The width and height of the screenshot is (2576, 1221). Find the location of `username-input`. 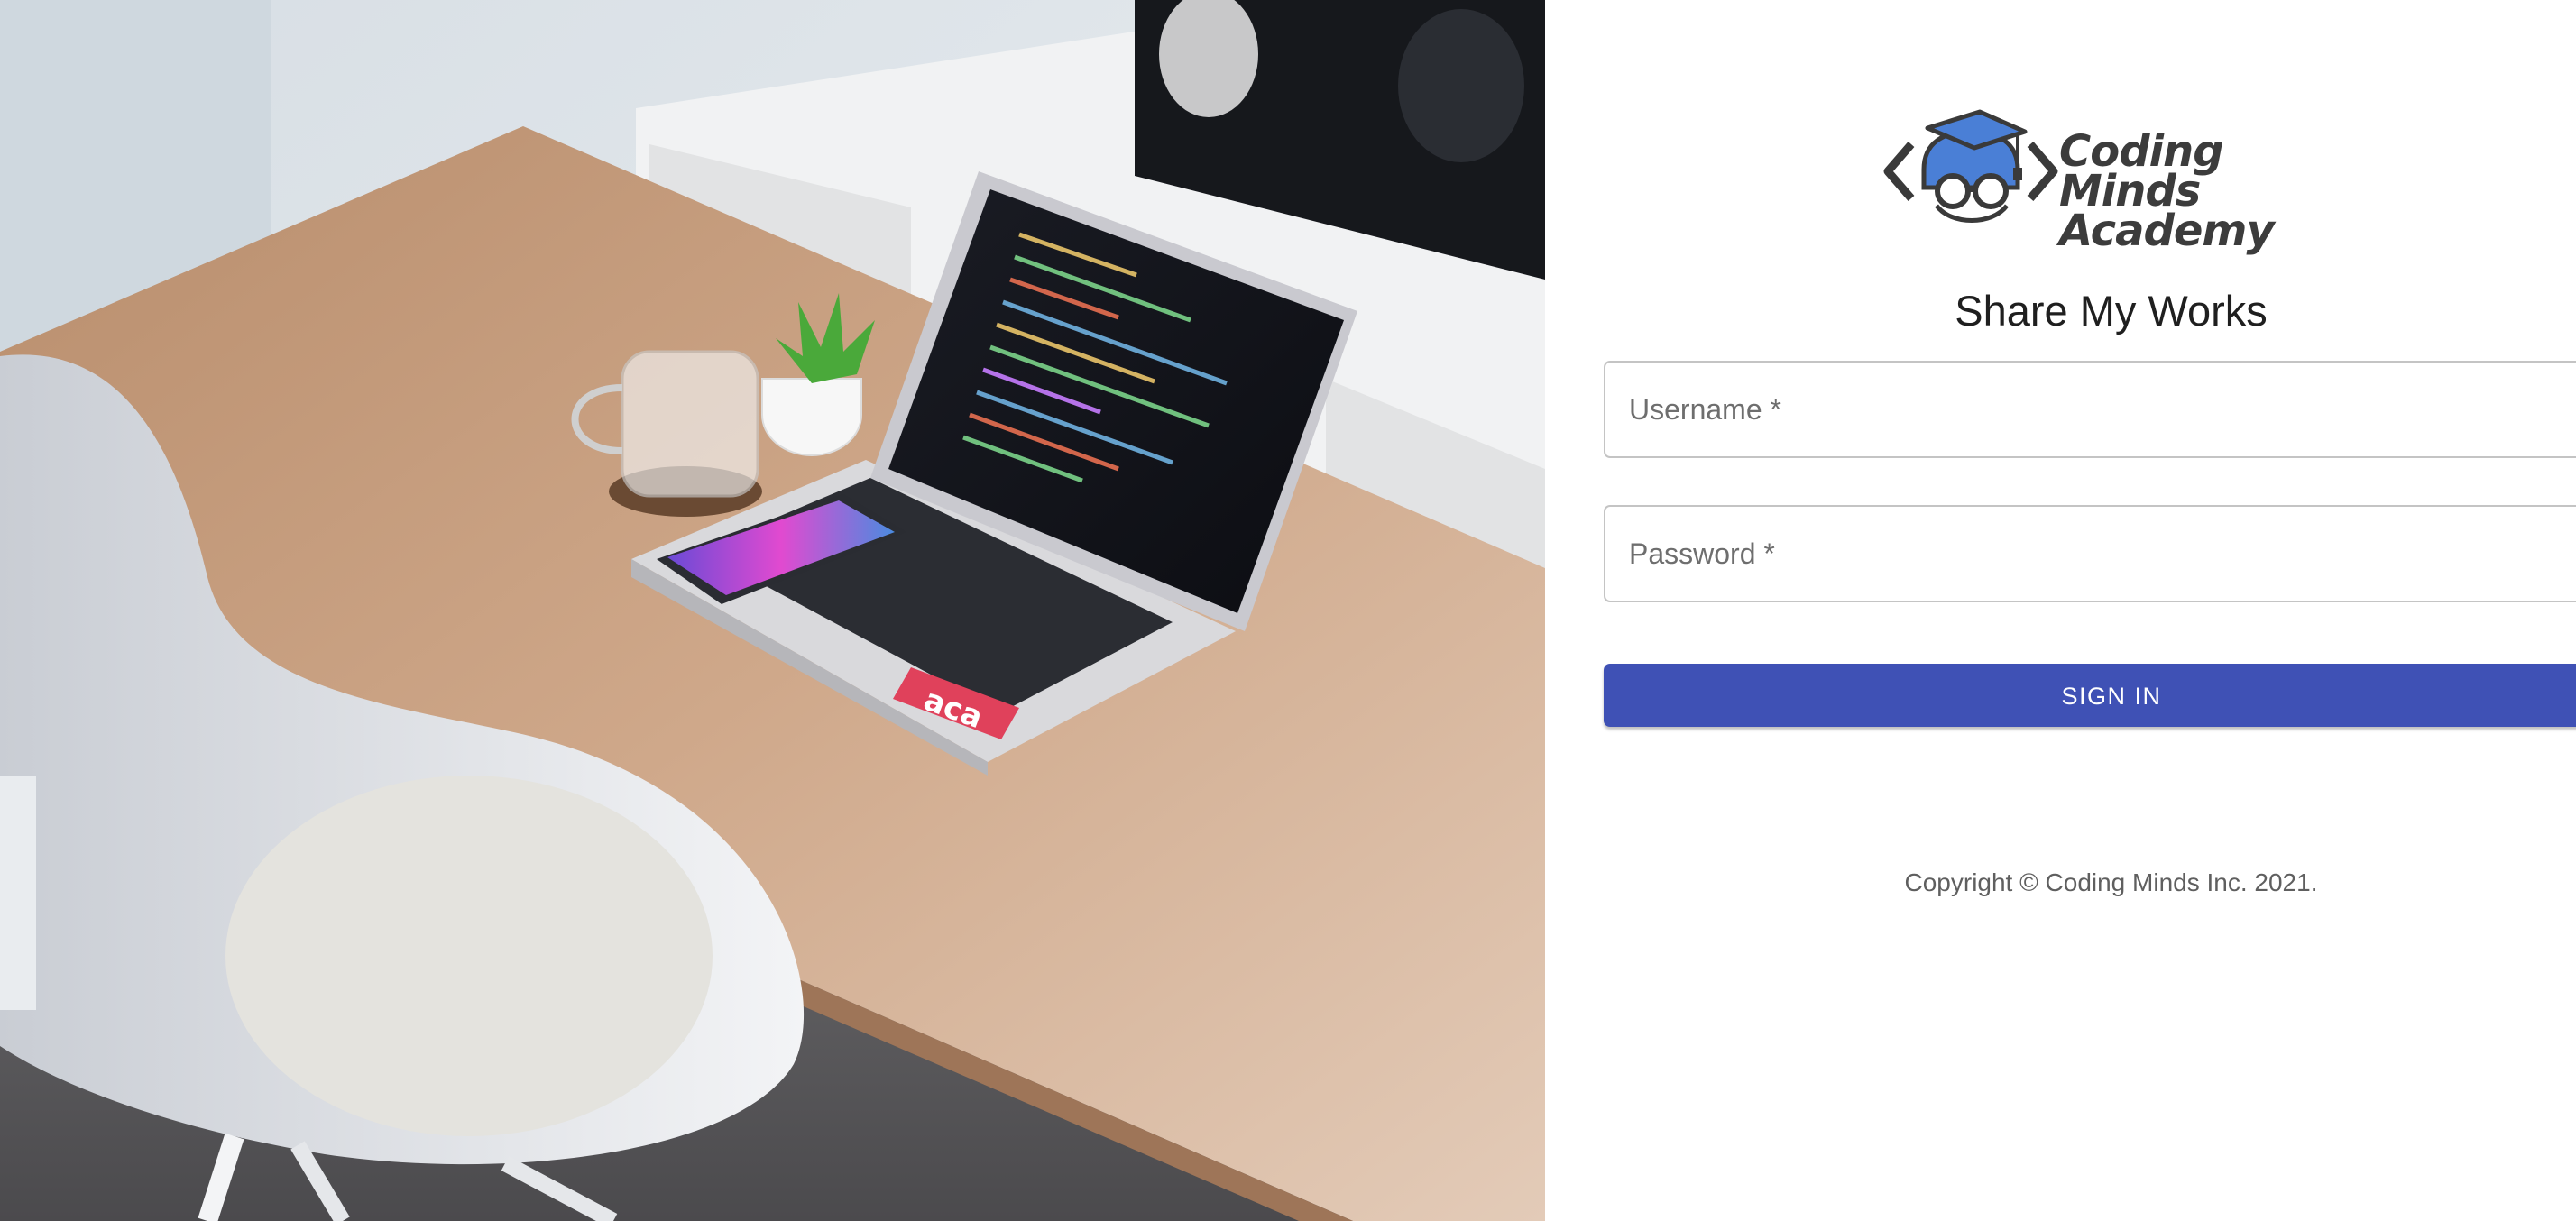

username-input is located at coordinates (2091, 409).